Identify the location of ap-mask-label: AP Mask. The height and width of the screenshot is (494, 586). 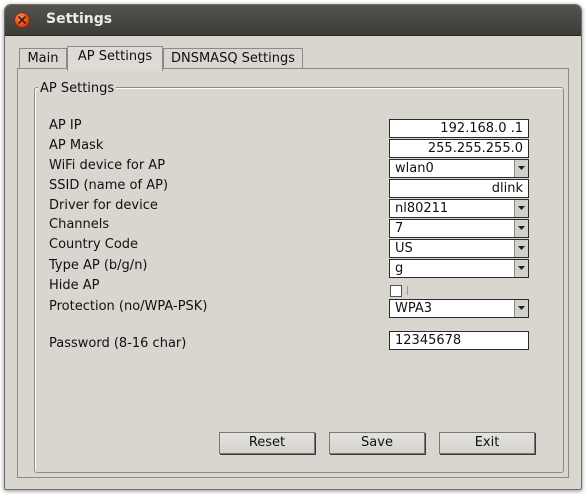
(76, 145).